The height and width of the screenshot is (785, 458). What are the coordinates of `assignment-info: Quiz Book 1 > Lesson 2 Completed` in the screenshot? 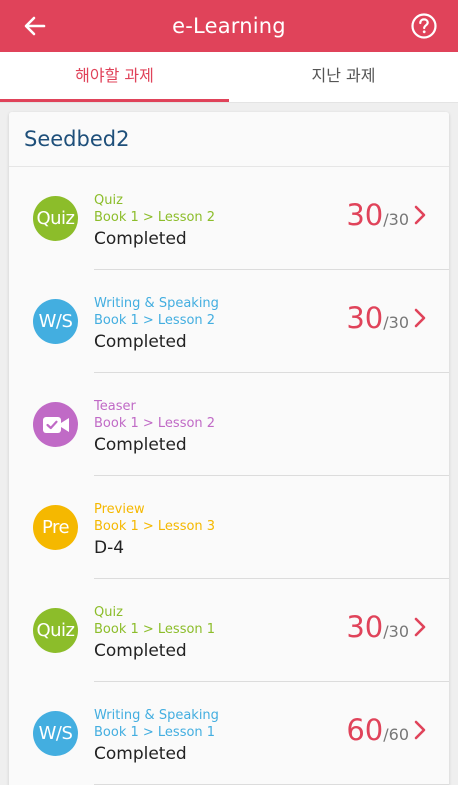 It's located at (154, 221).